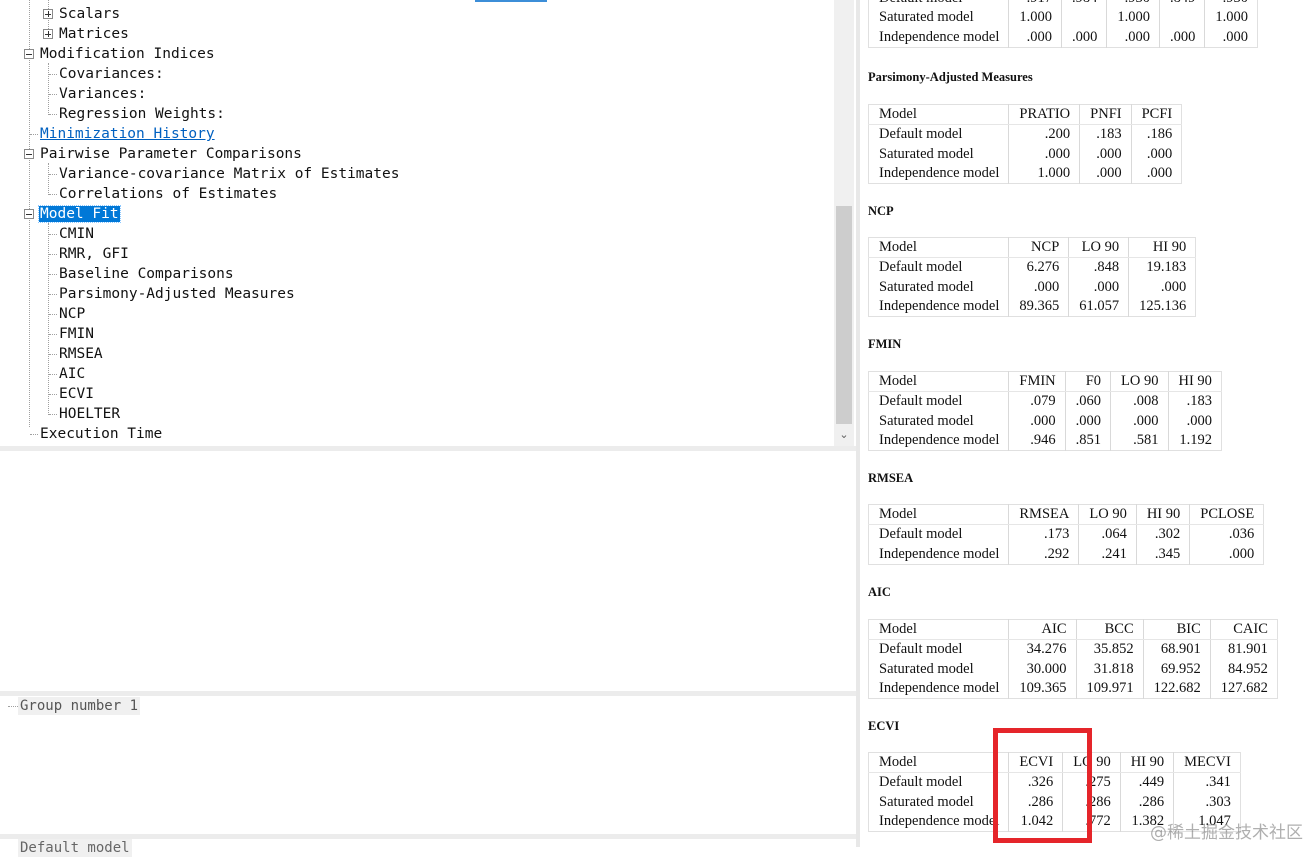 The height and width of the screenshot is (857, 1316). What do you see at coordinates (1038, 306) in the screenshot?
I see `table-cell: 89.365` at bounding box center [1038, 306].